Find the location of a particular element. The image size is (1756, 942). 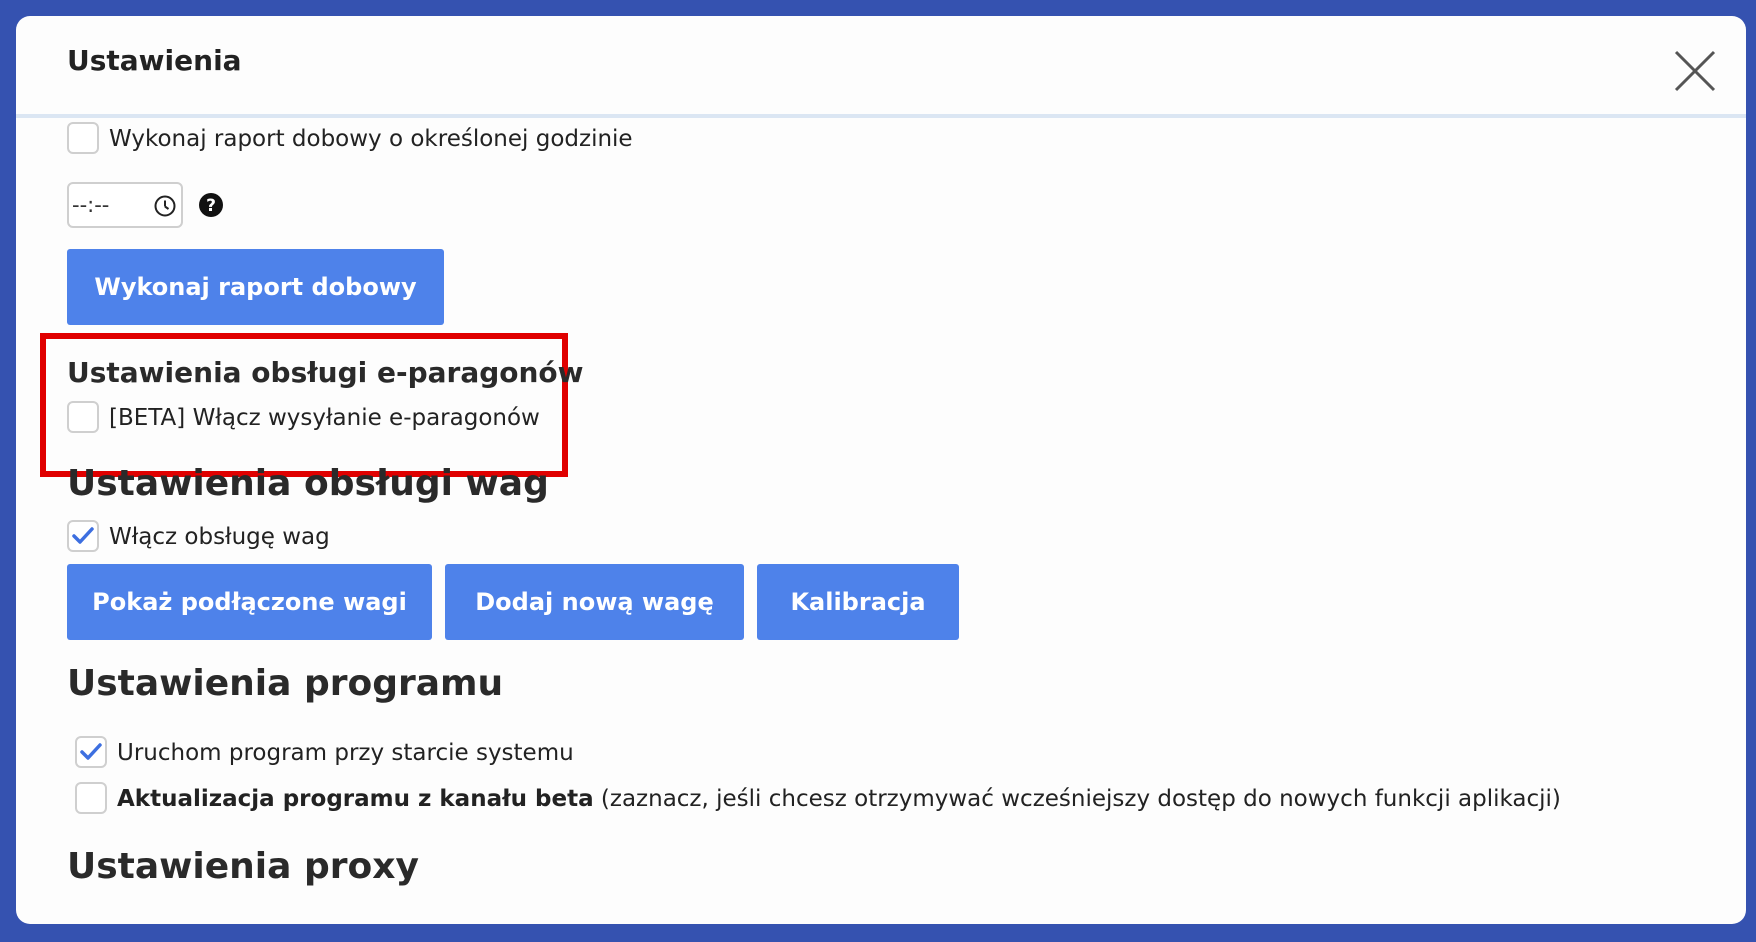

enable-scales-checkbox is located at coordinates (83, 536).